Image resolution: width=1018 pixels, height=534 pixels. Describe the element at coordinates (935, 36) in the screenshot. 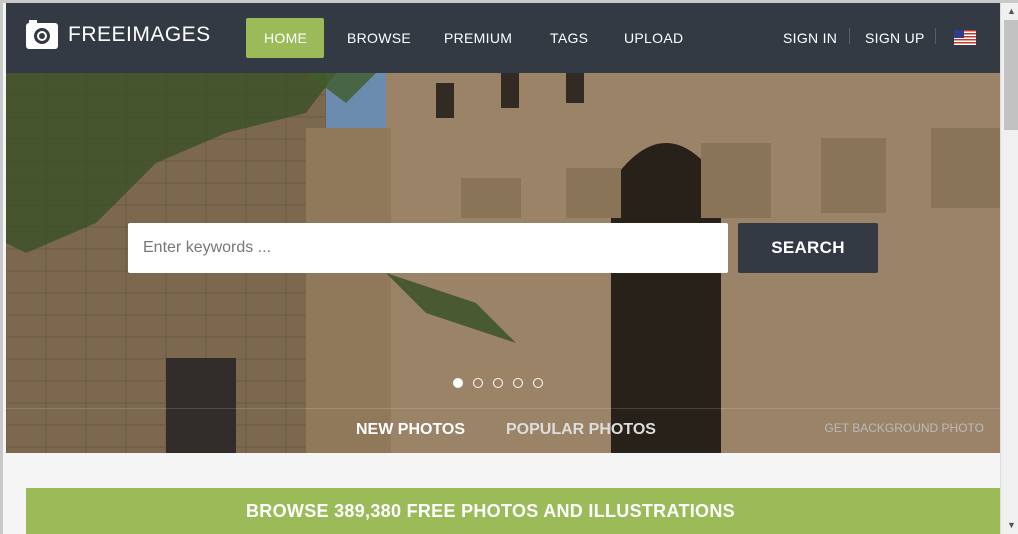

I see `nav-divider` at that location.